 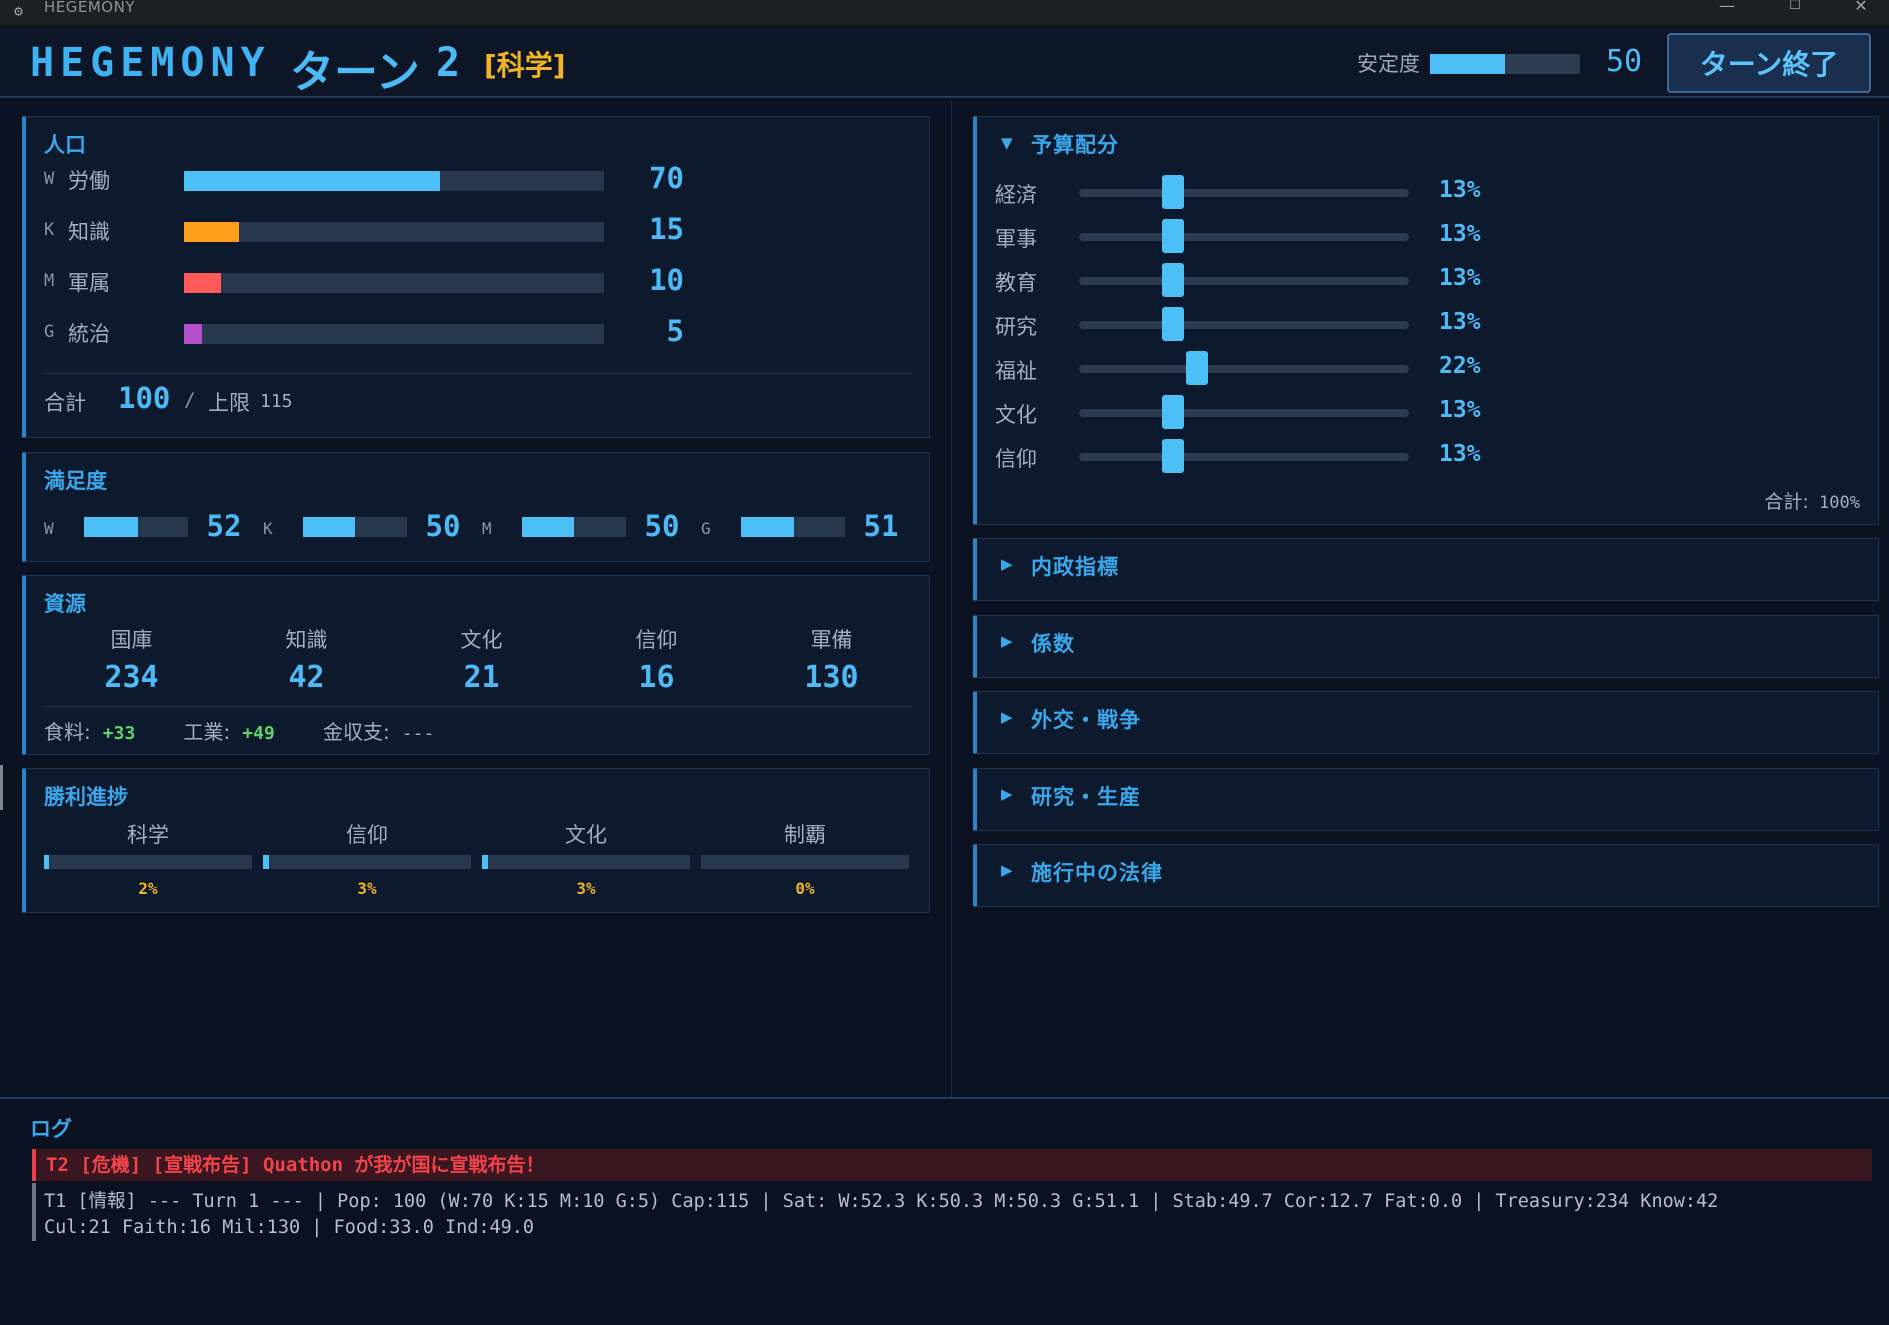 I want to click on collapsible-section: ▶ 係数, so click(x=1426, y=646).